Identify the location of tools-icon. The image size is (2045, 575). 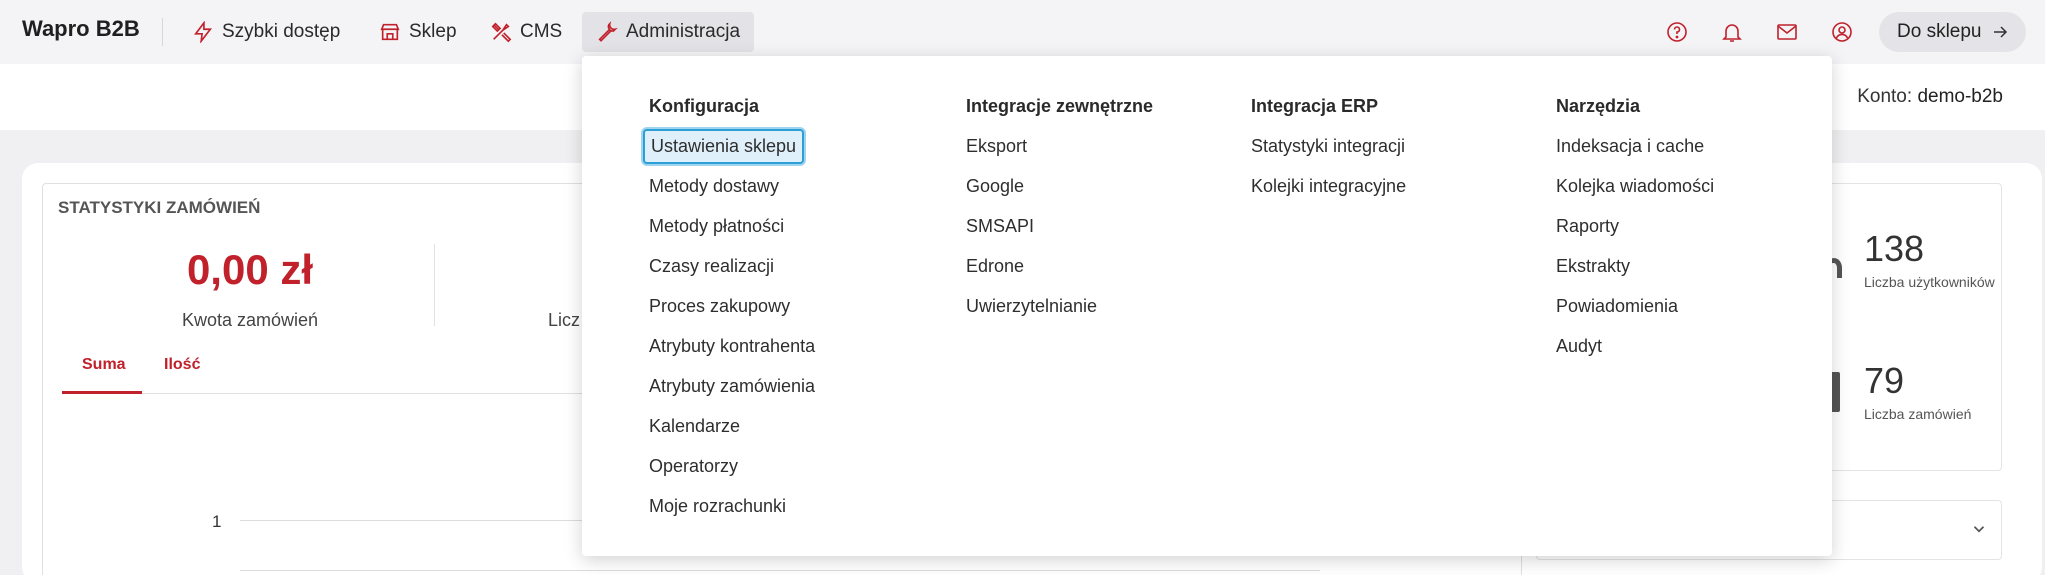
(501, 32).